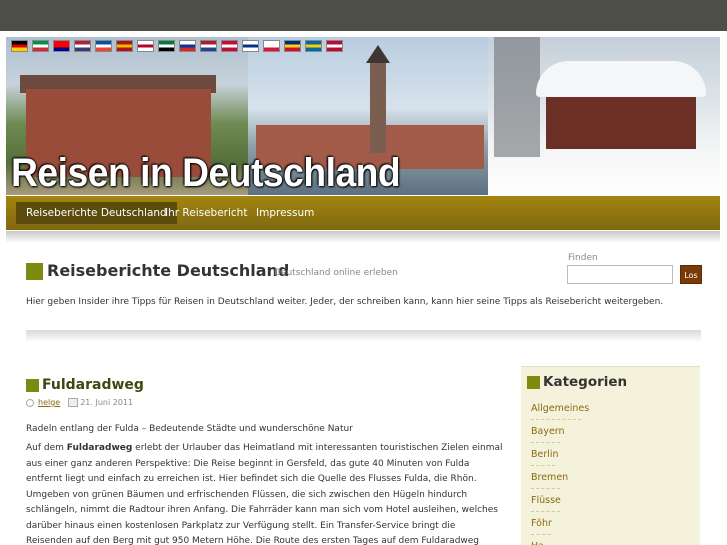 The width and height of the screenshot is (727, 545). I want to click on post-meta: helge 21. Juni 2011, so click(79, 402).